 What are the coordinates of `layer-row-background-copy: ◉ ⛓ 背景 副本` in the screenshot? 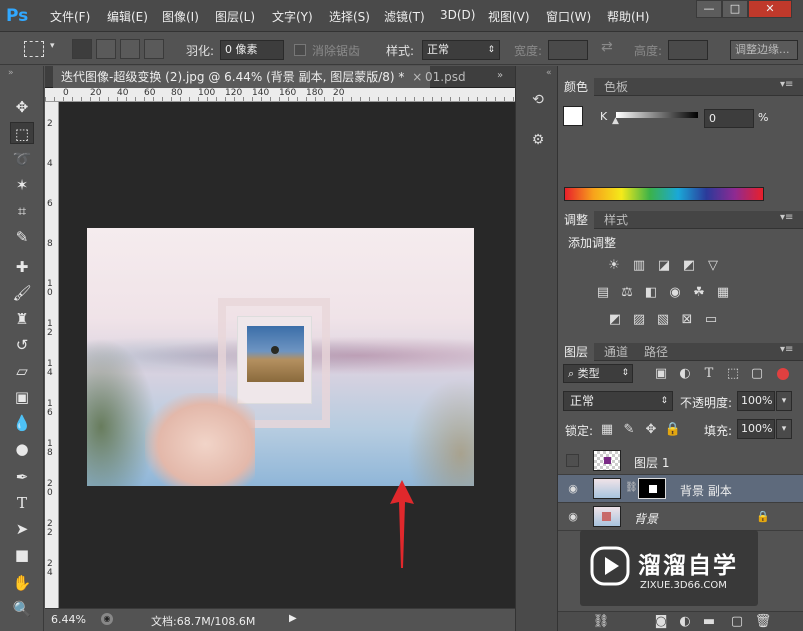 It's located at (680, 489).